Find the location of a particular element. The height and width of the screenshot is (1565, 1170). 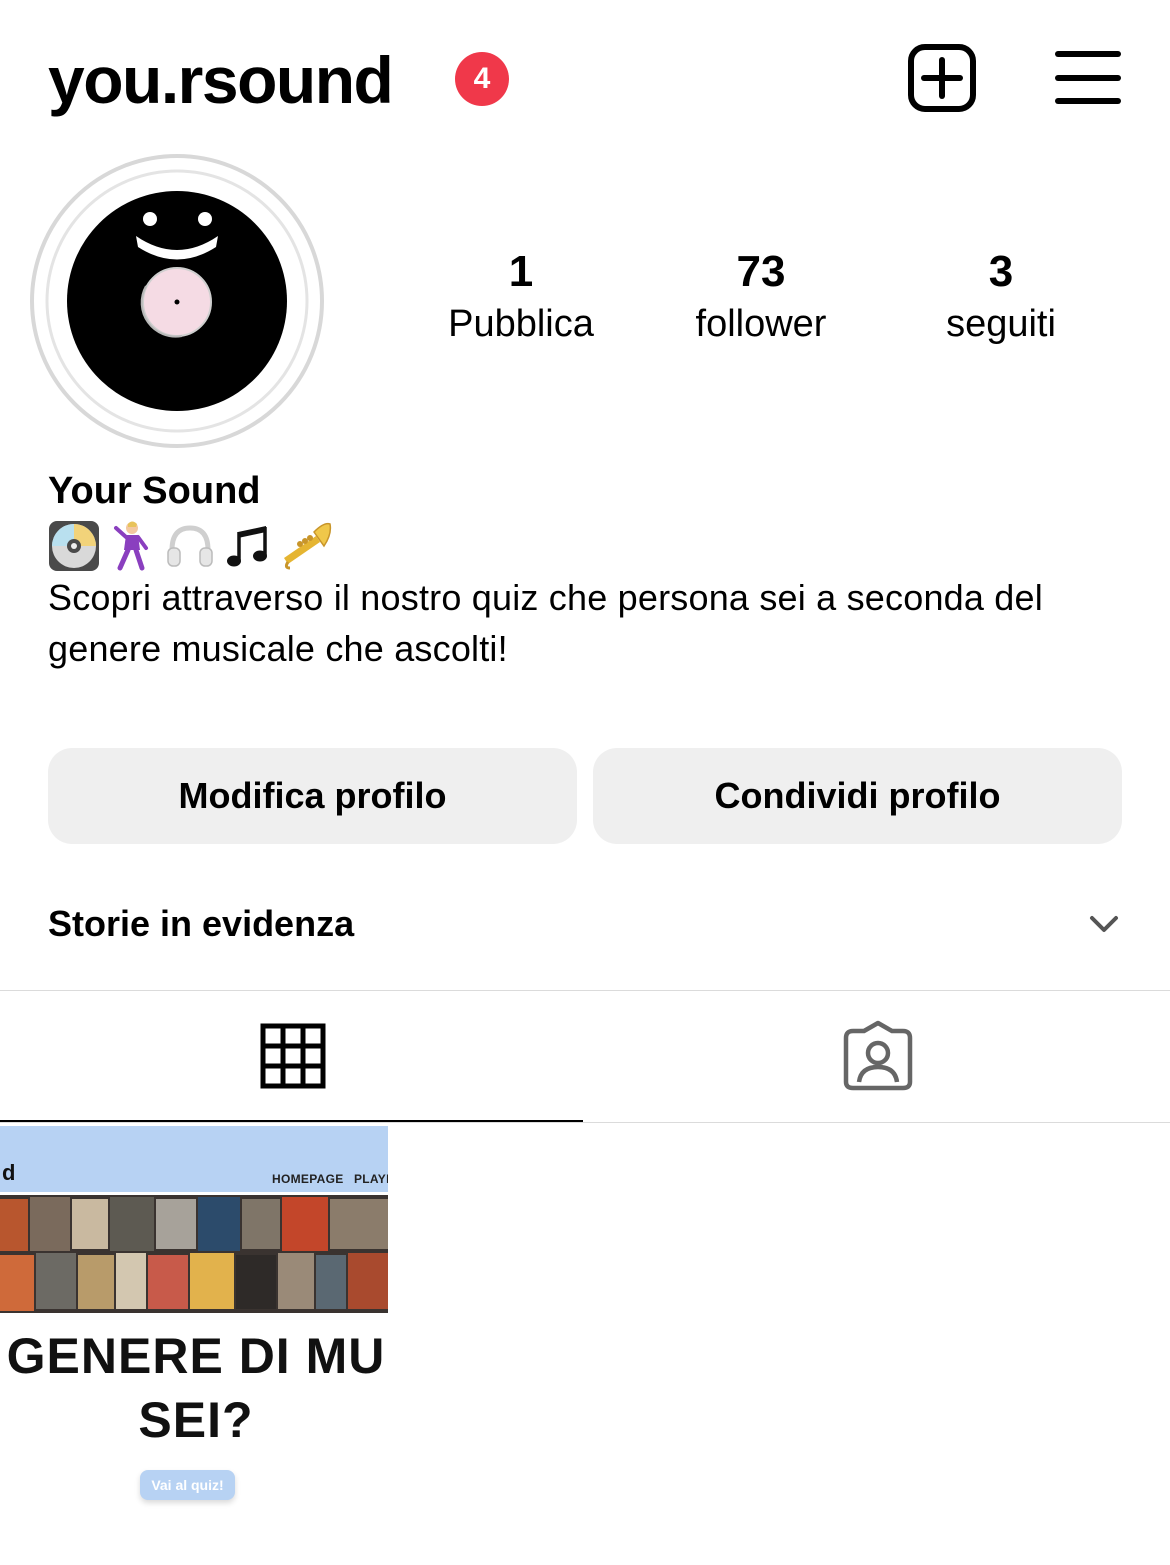

post-site-logo: d is located at coordinates (9, 1172).